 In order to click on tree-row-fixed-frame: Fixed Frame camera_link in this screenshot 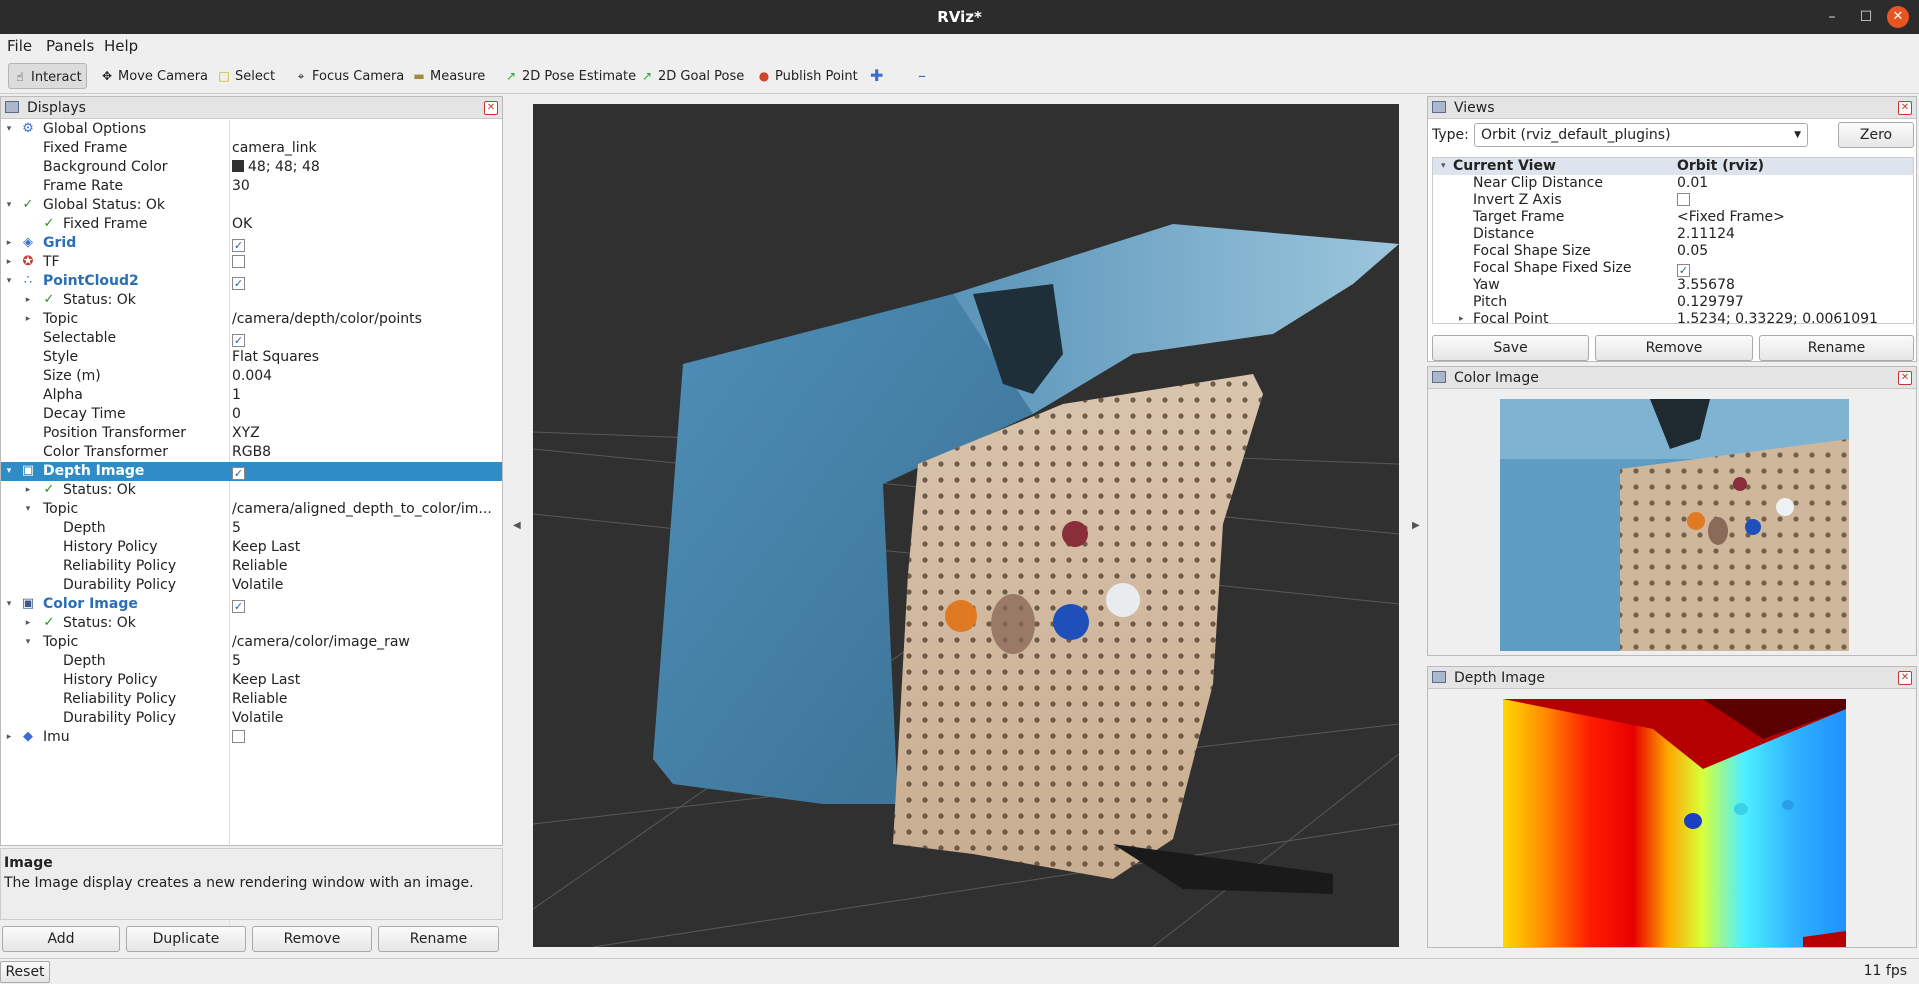, I will do `click(251, 148)`.